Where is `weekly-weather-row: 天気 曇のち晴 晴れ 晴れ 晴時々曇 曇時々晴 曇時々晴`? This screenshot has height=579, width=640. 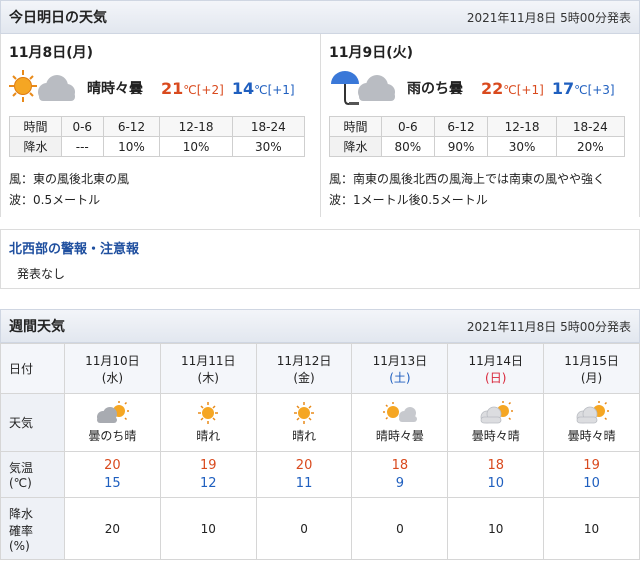
weekly-weather-row: 天気 曇のち晴 晴れ 晴れ 晴時々曇 曇時々晴 曇時々晴 is located at coordinates (320, 422).